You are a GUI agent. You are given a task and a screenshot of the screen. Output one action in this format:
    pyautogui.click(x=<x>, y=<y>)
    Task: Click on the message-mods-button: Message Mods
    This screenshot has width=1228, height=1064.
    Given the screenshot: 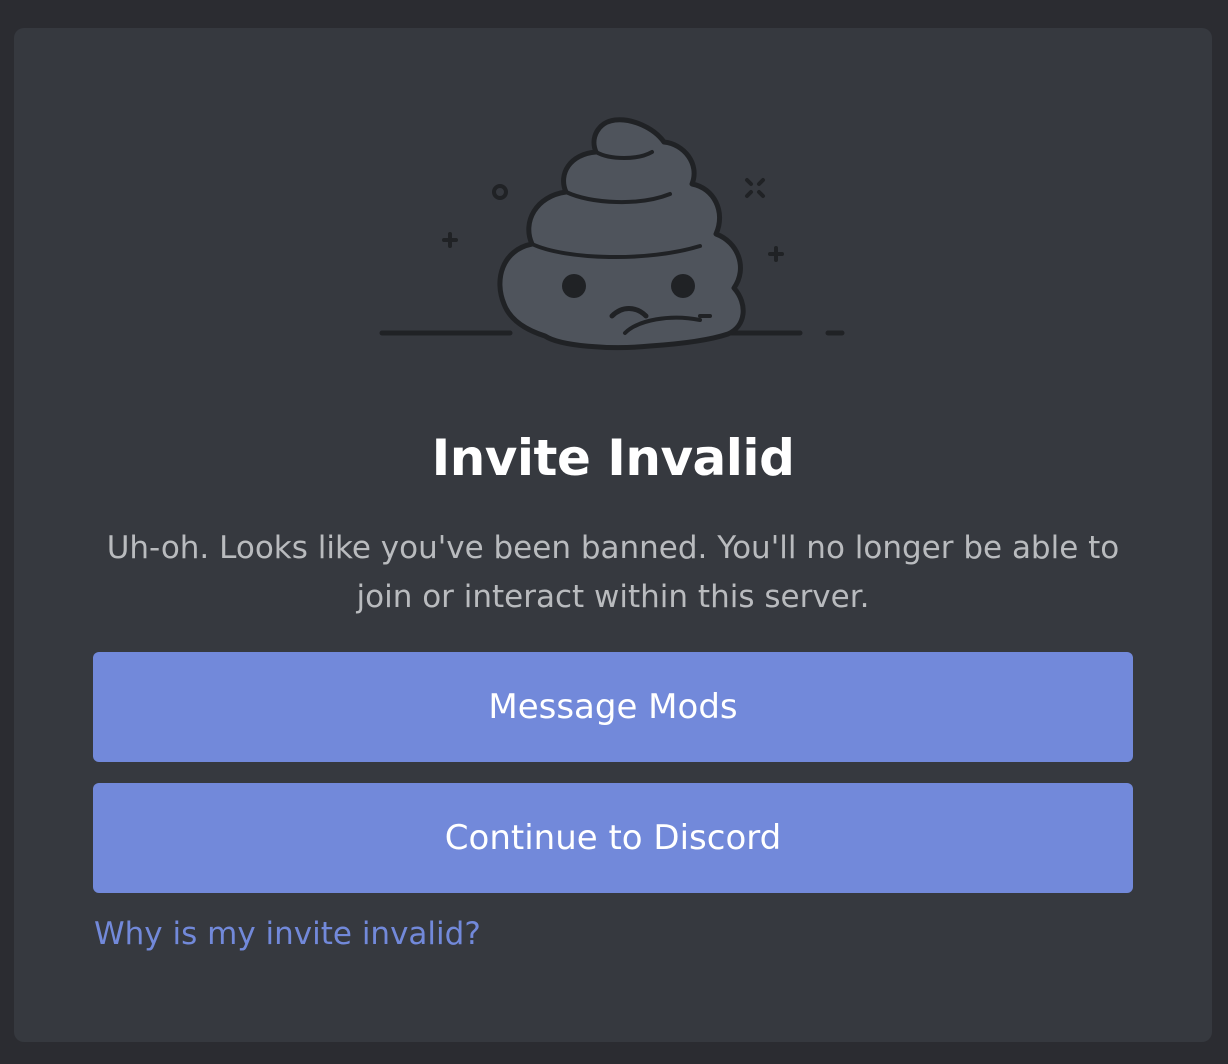 What is the action you would take?
    pyautogui.click(x=613, y=707)
    